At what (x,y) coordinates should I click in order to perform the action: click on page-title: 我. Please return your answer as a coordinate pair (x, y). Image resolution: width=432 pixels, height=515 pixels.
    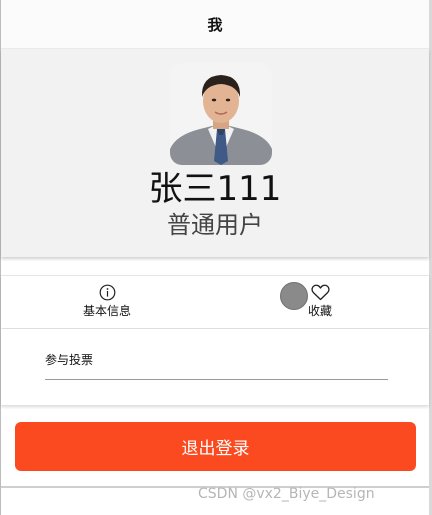
    Looking at the image, I should click on (215, 24).